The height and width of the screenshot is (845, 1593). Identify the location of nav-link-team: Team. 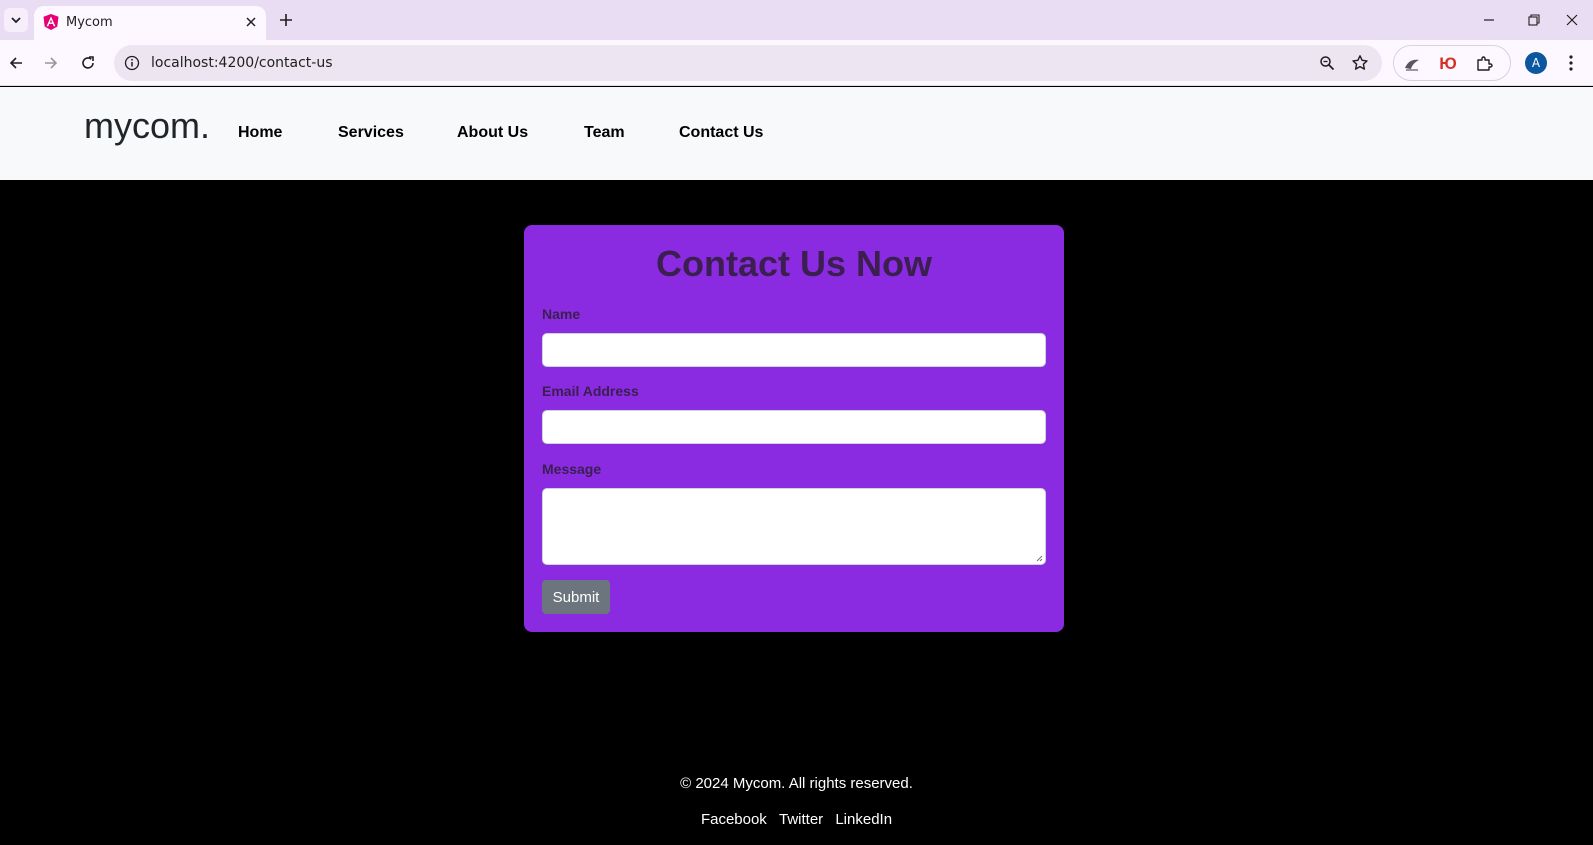
(604, 133).